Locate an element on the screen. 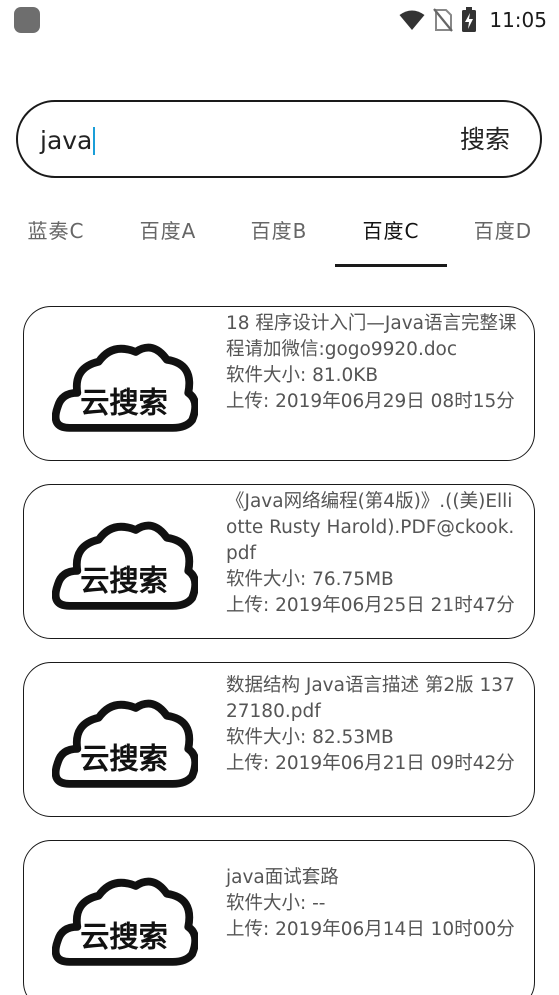 This screenshot has width=559, height=995. source-tabs: 蓝奏C 百度A 百度B 百度C 百度D is located at coordinates (279, 239).